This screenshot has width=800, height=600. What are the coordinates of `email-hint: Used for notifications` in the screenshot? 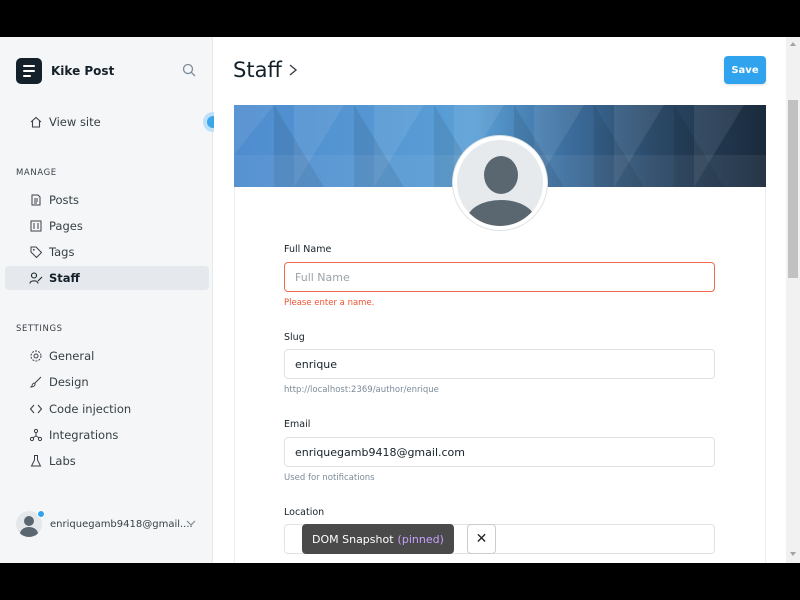 It's located at (329, 478).